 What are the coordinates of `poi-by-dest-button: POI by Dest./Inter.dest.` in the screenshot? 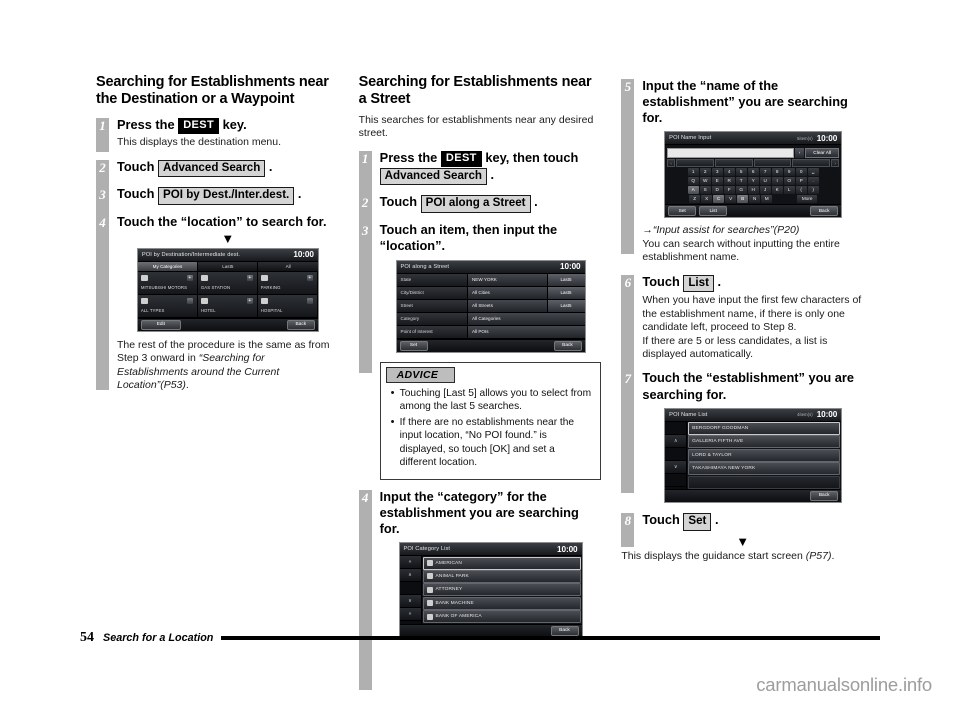 It's located at (226, 196).